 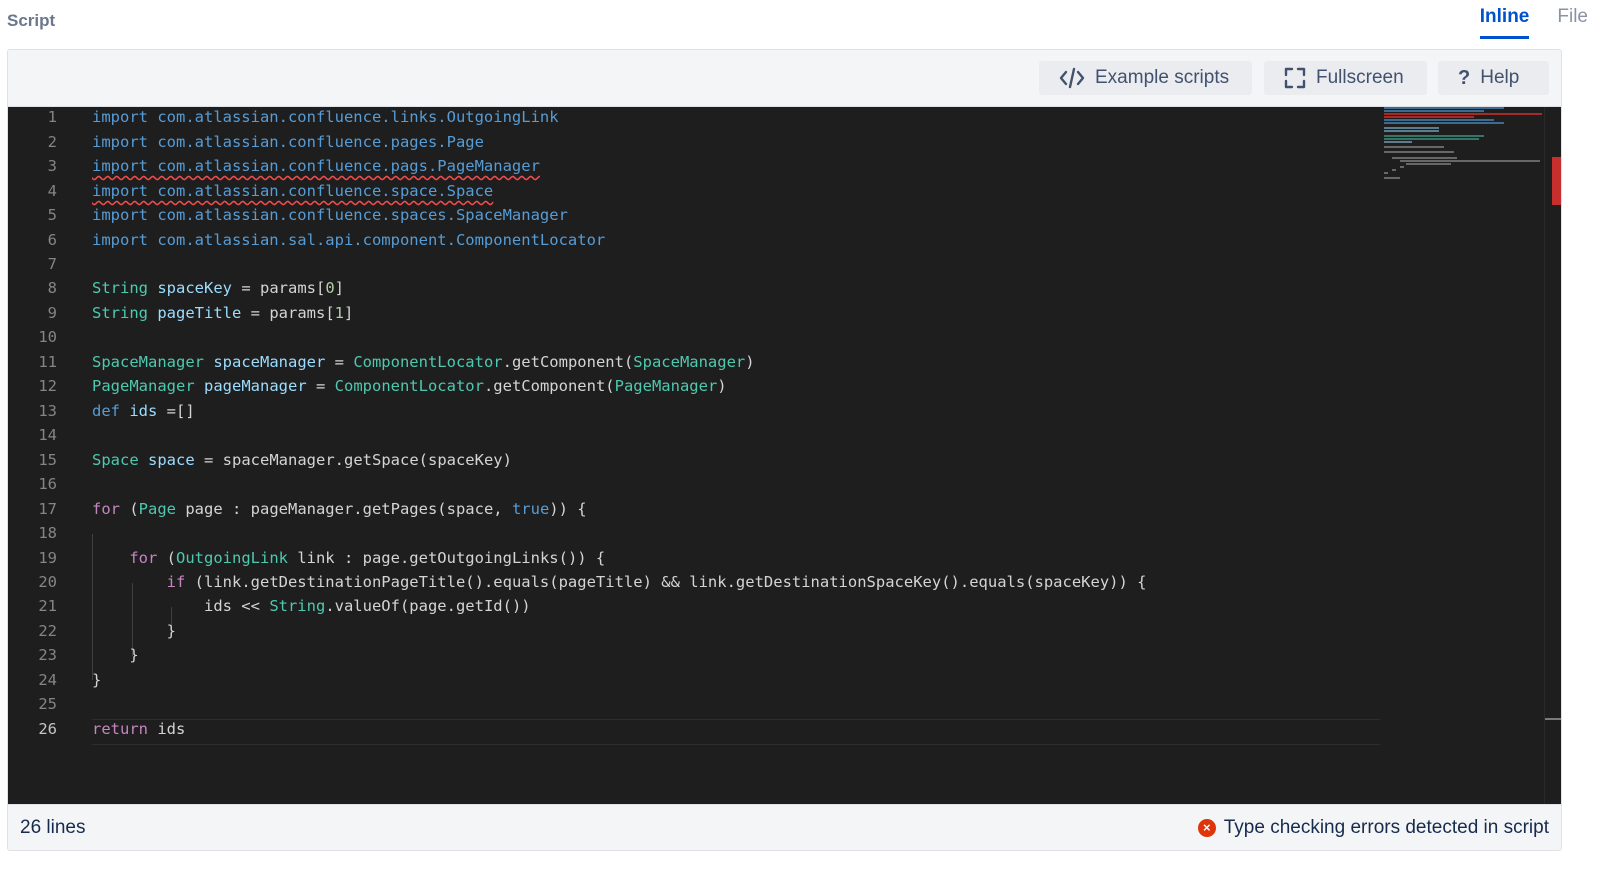 I want to click on fullscreen-icon, so click(x=1295, y=78).